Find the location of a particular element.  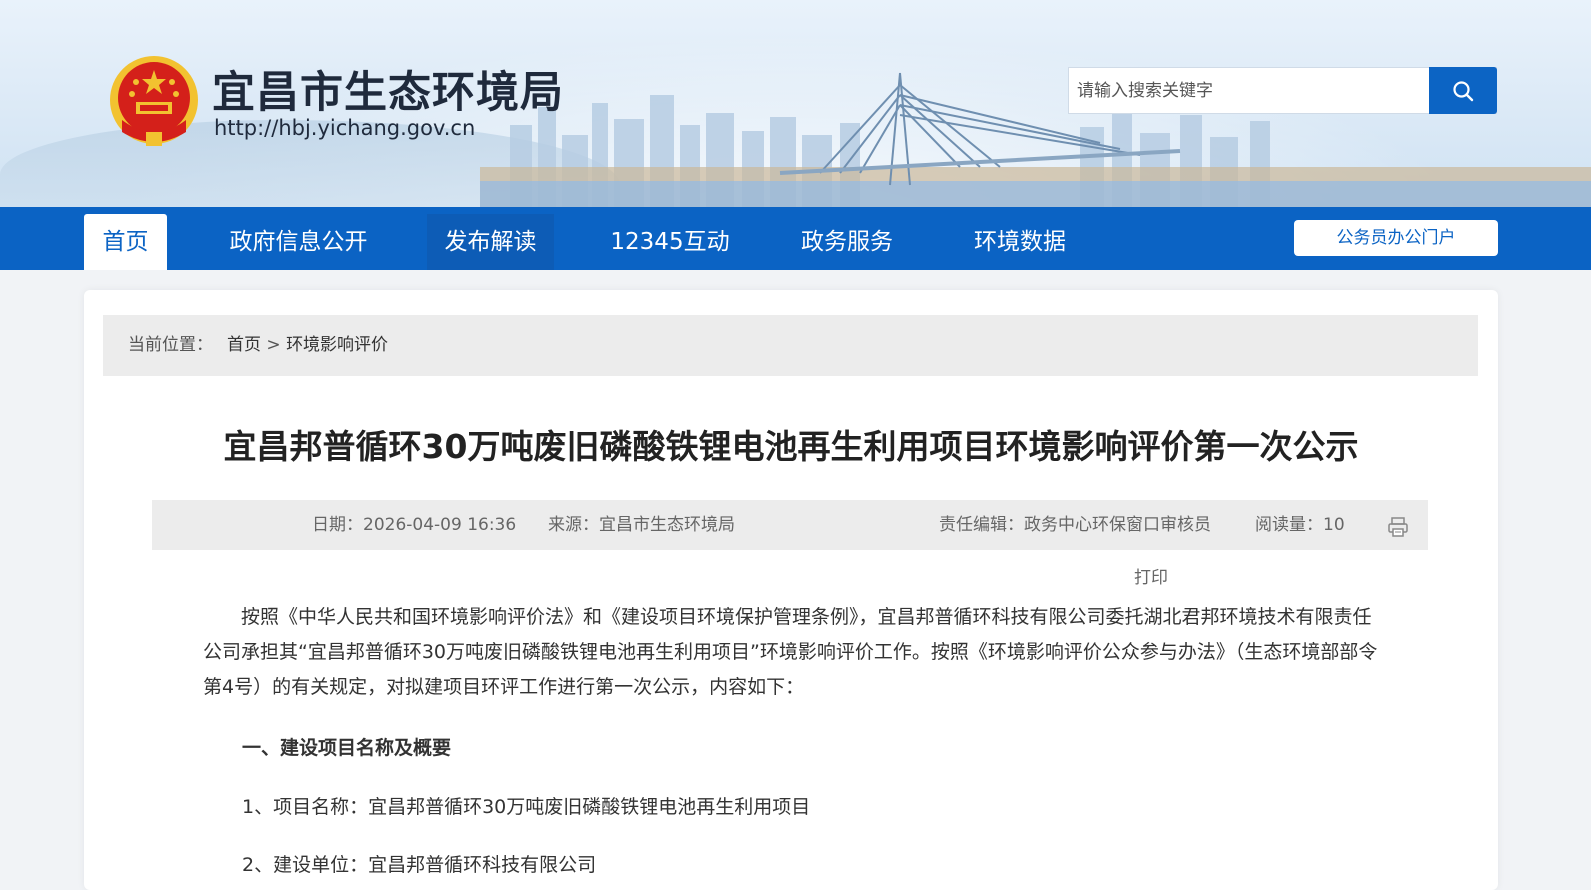

meta-source: 来源：宜昌市生态环境局 is located at coordinates (641, 525).